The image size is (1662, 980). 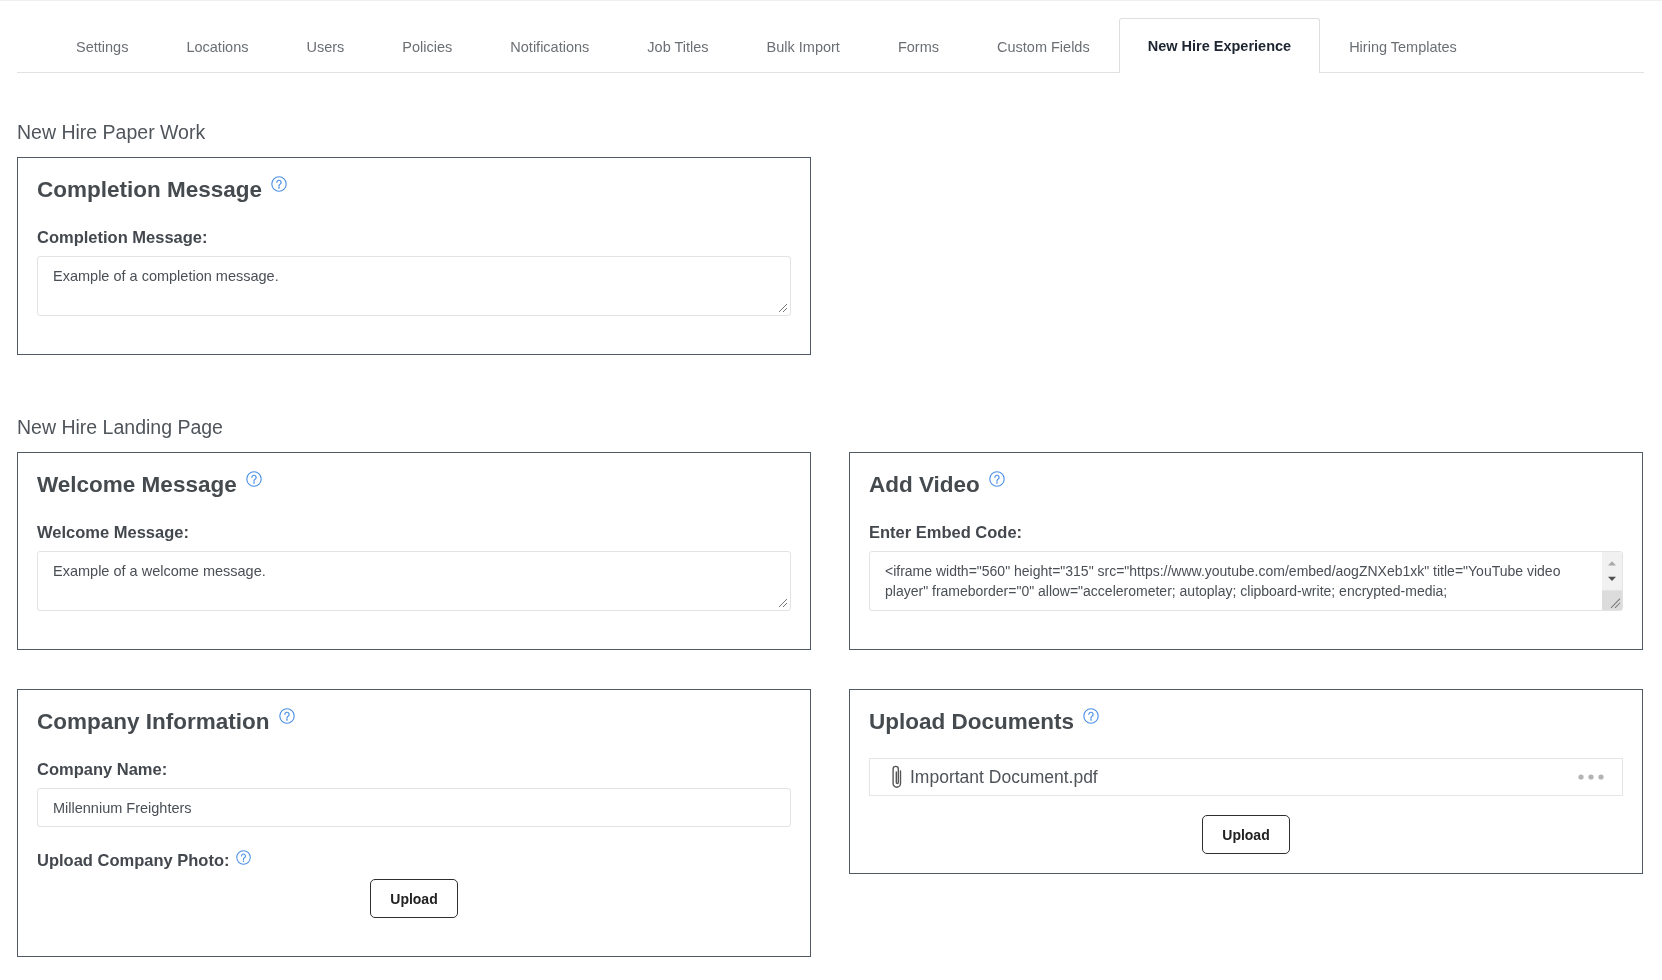 I want to click on paperclip-icon, so click(x=897, y=777).